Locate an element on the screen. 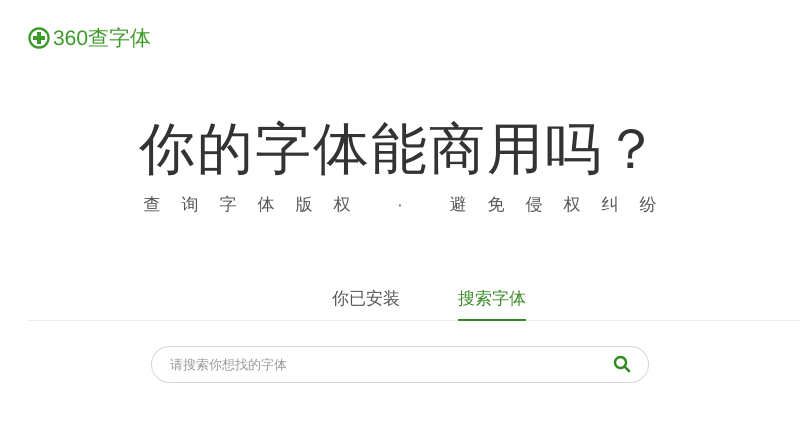 This screenshot has width=800, height=433. tagline: 查询字体版权 · 避免侵权纠纷 is located at coordinates (410, 205).